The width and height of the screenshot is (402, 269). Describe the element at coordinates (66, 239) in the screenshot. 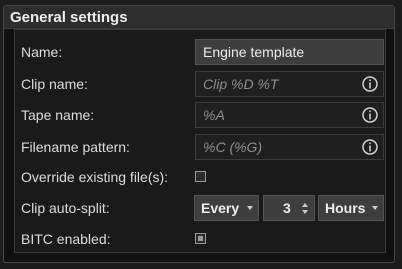

I see `bitc-enabled-label: BITC enabled:` at that location.